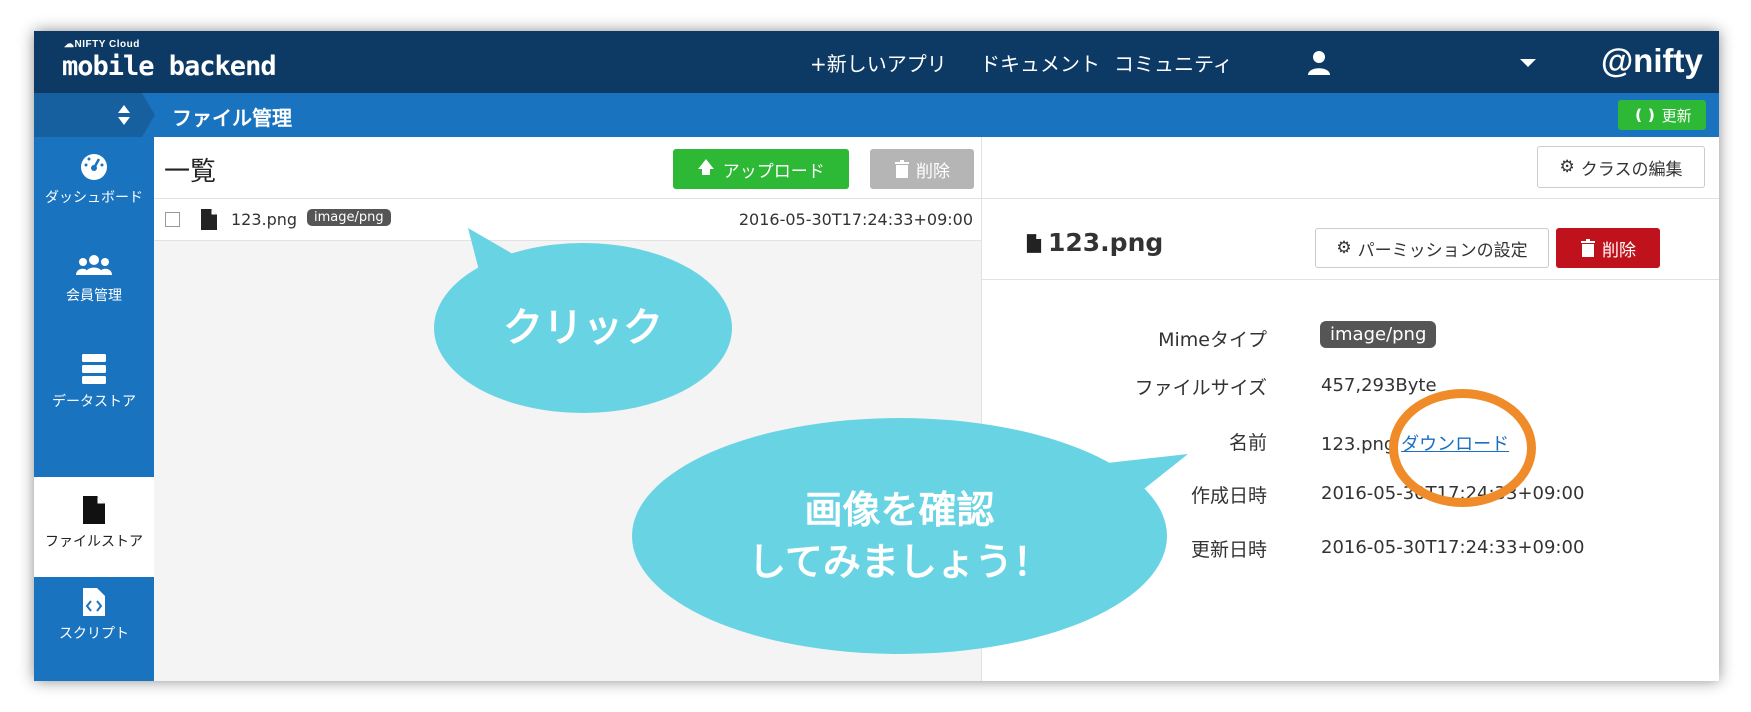 This screenshot has height=712, width=1751. Describe the element at coordinates (1247, 443) in the screenshot. I see `name-label: 名前` at that location.